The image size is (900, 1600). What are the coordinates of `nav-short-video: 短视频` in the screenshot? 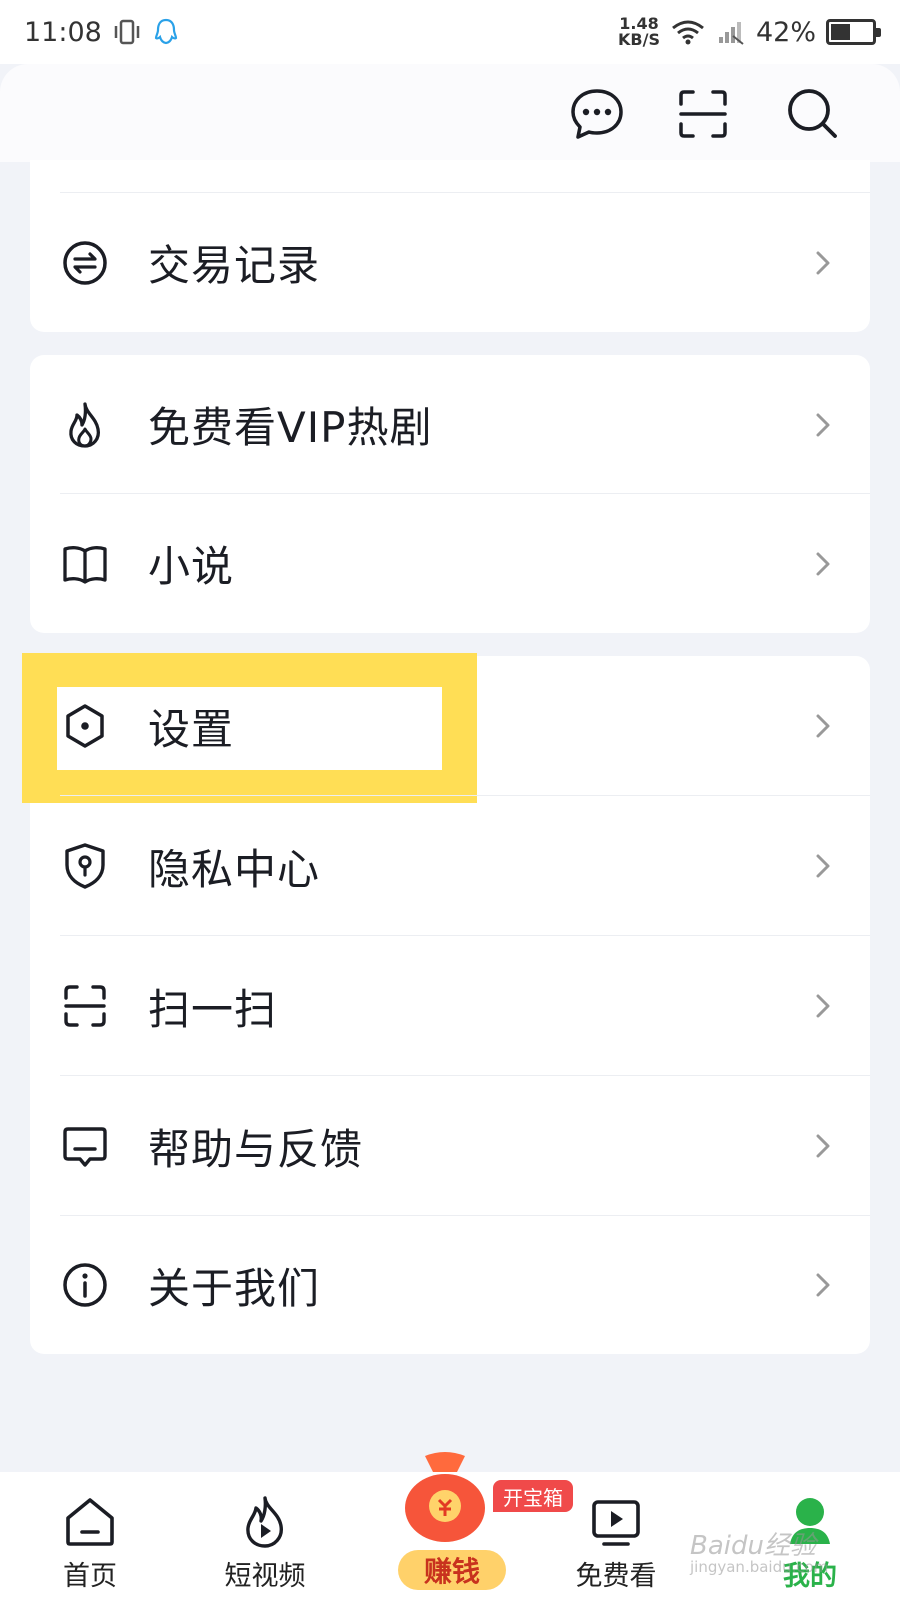 It's located at (265, 1536).